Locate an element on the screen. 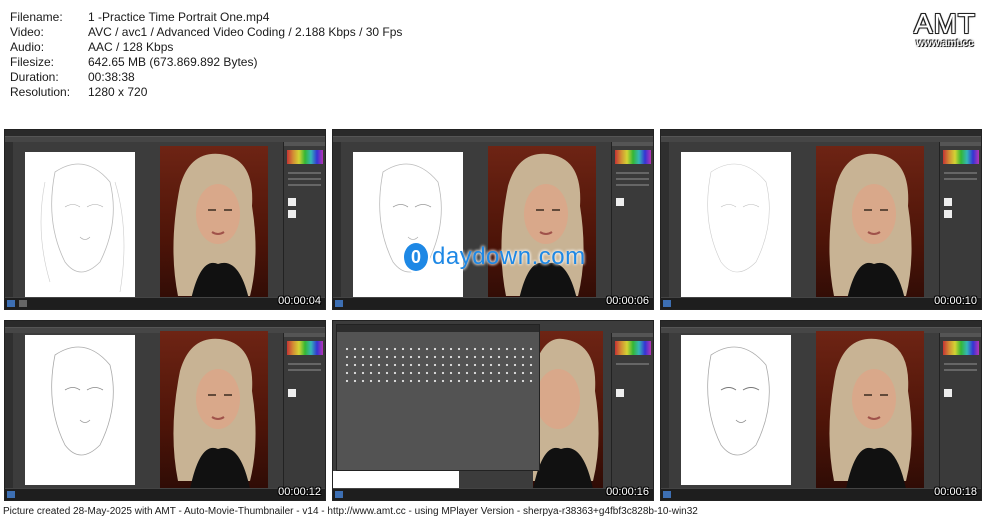 This screenshot has height=520, width=988. thumbnail-5: 00:00:16 is located at coordinates (493, 410).